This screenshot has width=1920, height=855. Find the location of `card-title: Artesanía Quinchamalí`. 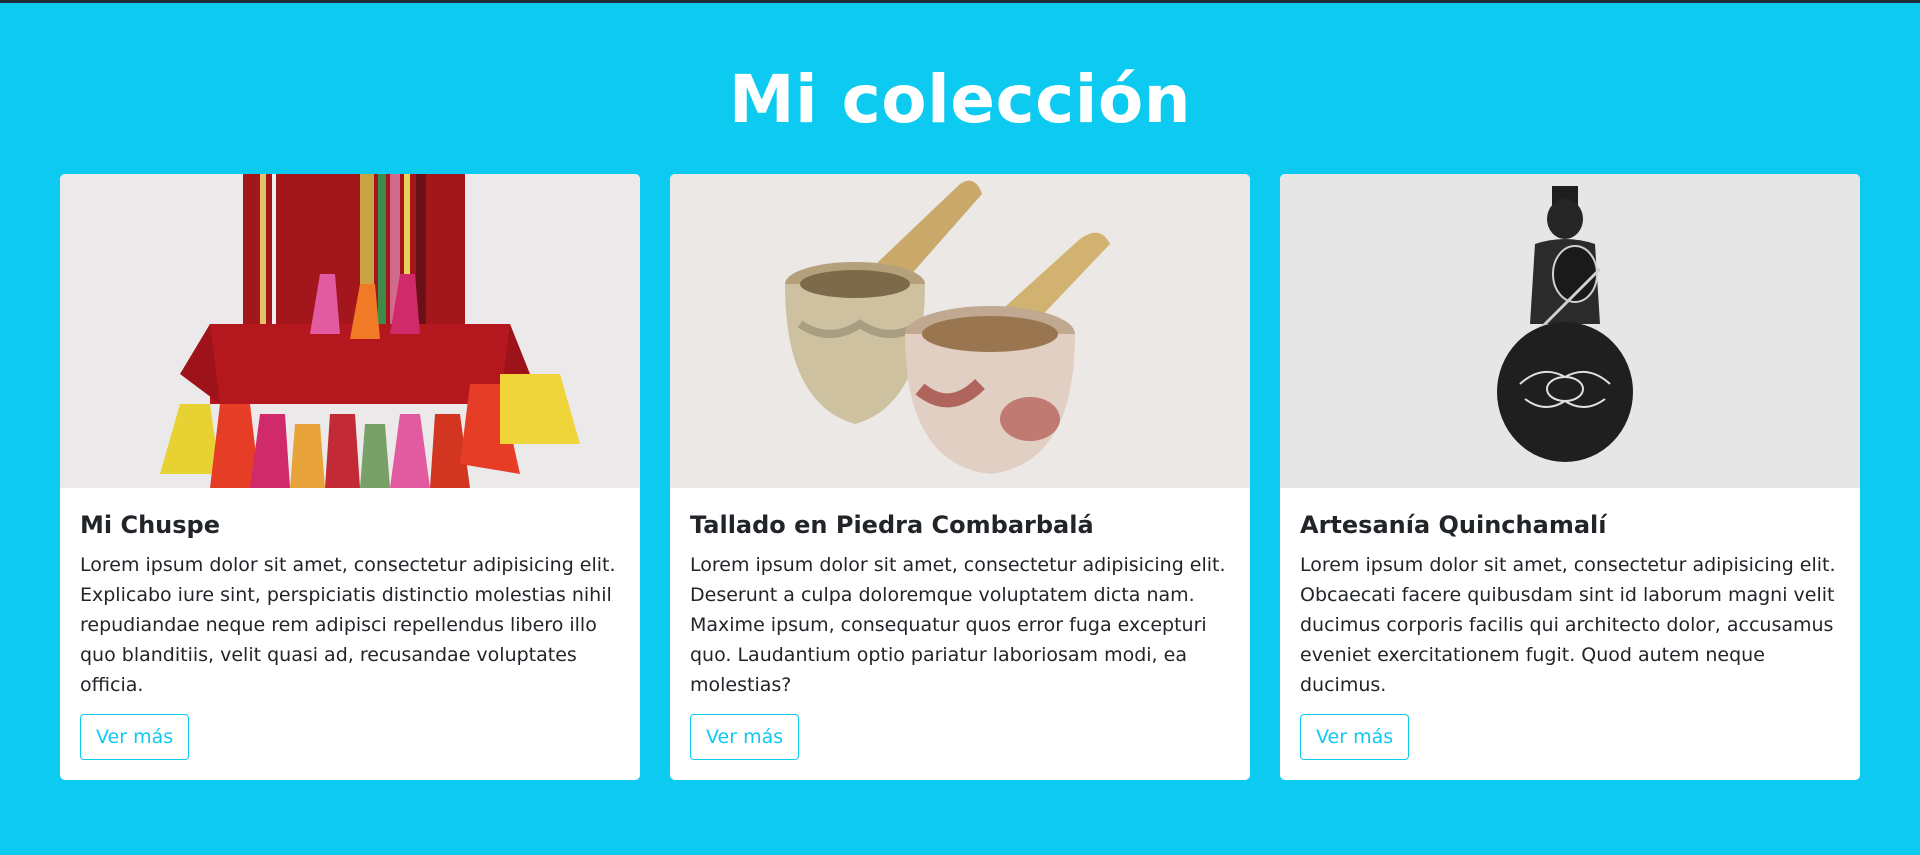

card-title: Artesanía Quinchamalí is located at coordinates (1453, 525).